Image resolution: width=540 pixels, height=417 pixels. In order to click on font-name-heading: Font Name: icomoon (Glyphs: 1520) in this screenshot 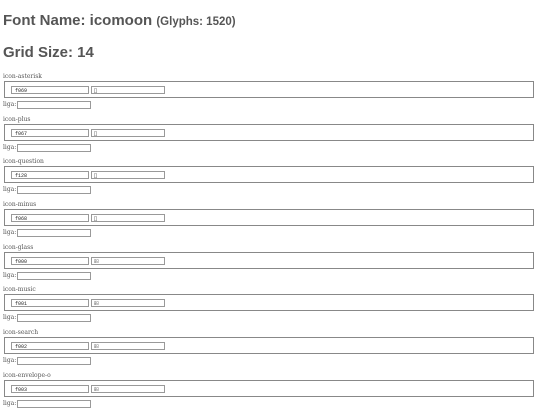, I will do `click(270, 21)`.